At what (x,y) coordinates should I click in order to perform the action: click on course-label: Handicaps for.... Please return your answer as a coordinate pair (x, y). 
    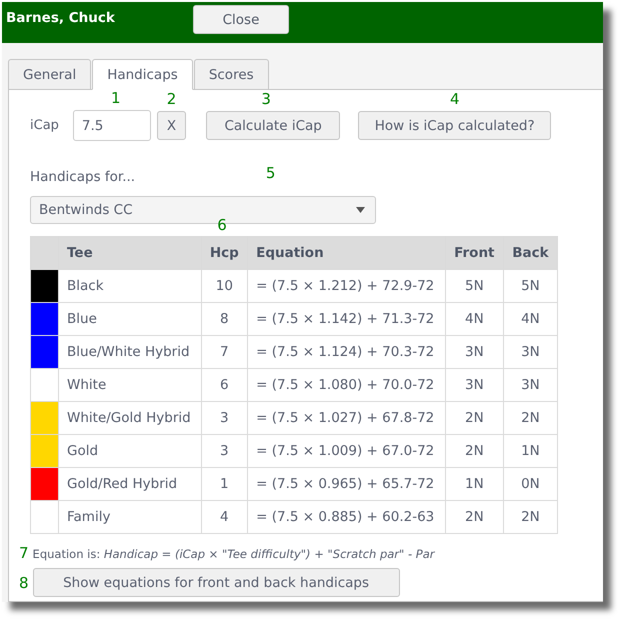
    Looking at the image, I should click on (83, 177).